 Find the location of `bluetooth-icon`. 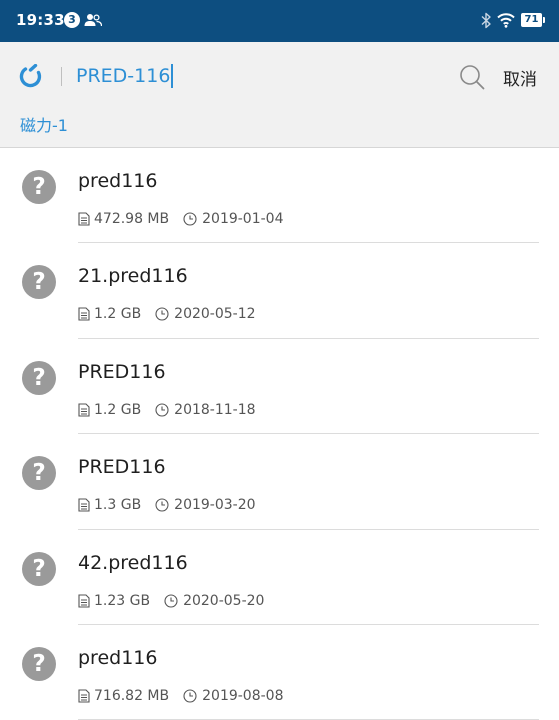

bluetooth-icon is located at coordinates (486, 20).